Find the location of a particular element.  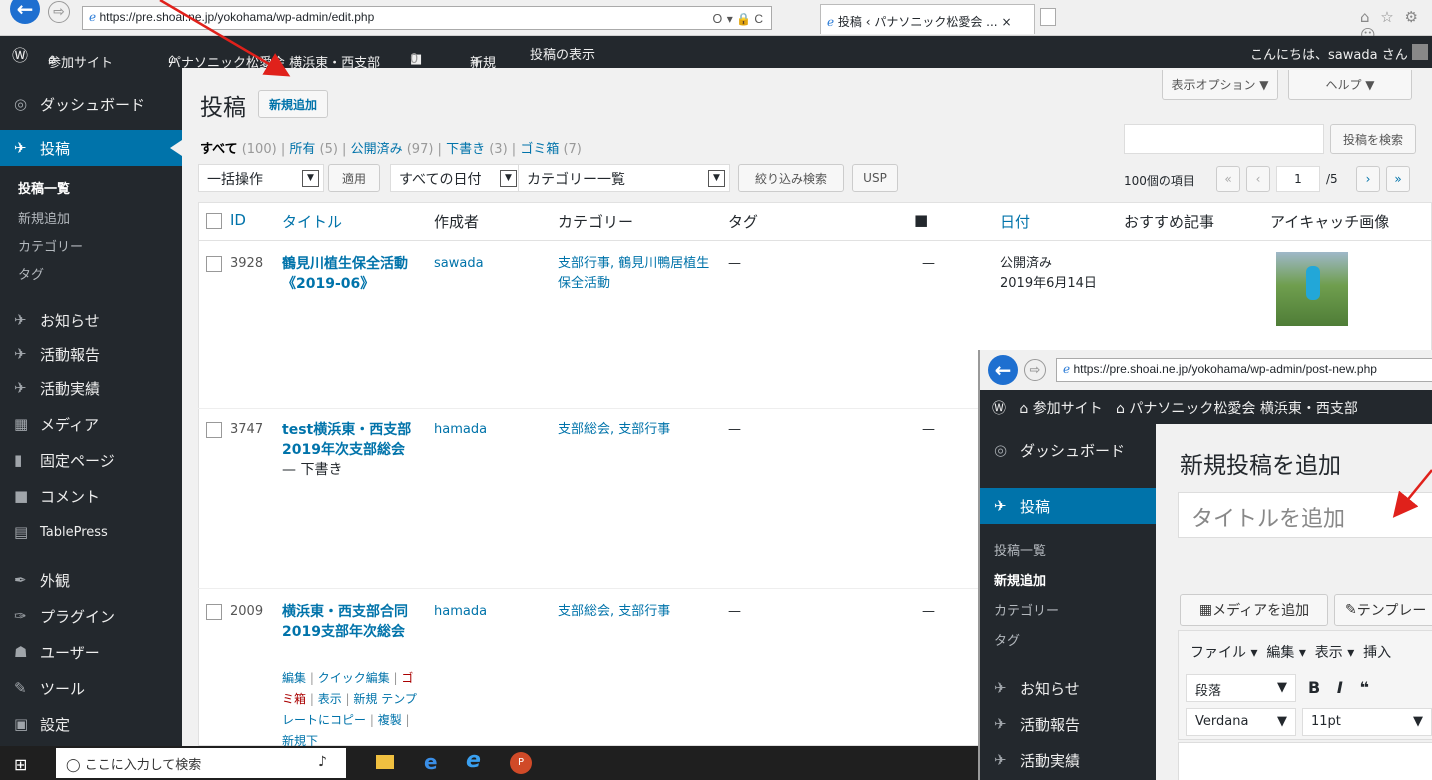

arrow-to-add-new is located at coordinates (225, 38).